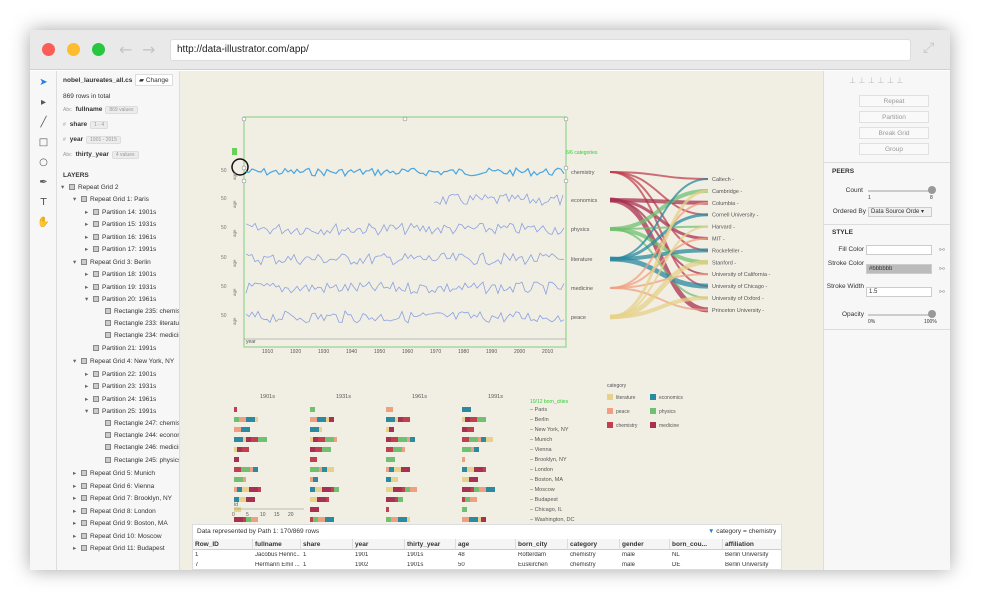  I want to click on stroke-color-input: #bbbbbb, so click(899, 269).